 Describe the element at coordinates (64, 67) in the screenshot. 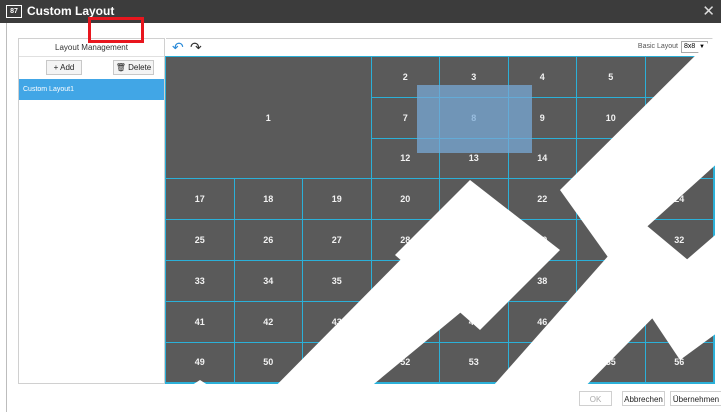

I see `add-button: + Add` at that location.